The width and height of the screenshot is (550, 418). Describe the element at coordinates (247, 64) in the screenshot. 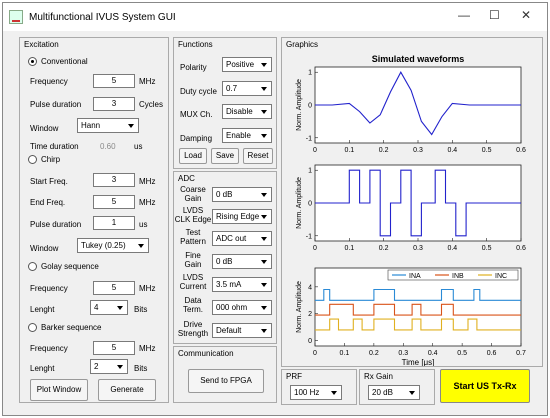

I see `polarity-select: Positive` at that location.